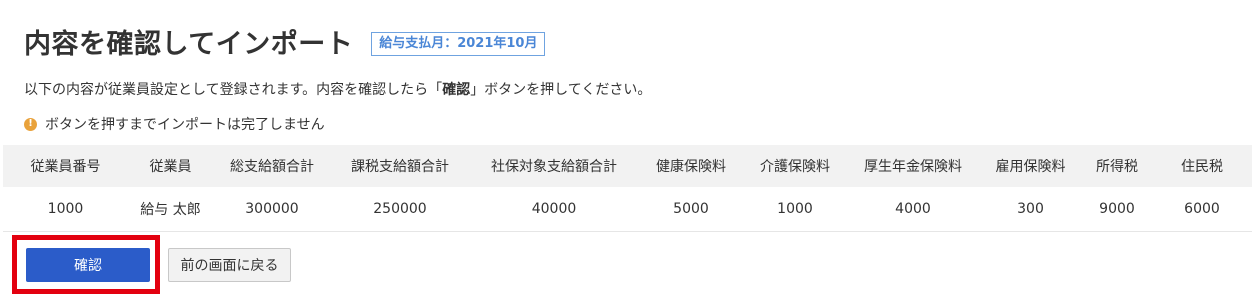  What do you see at coordinates (456, 90) in the screenshot?
I see `description-bold: 確認` at bounding box center [456, 90].